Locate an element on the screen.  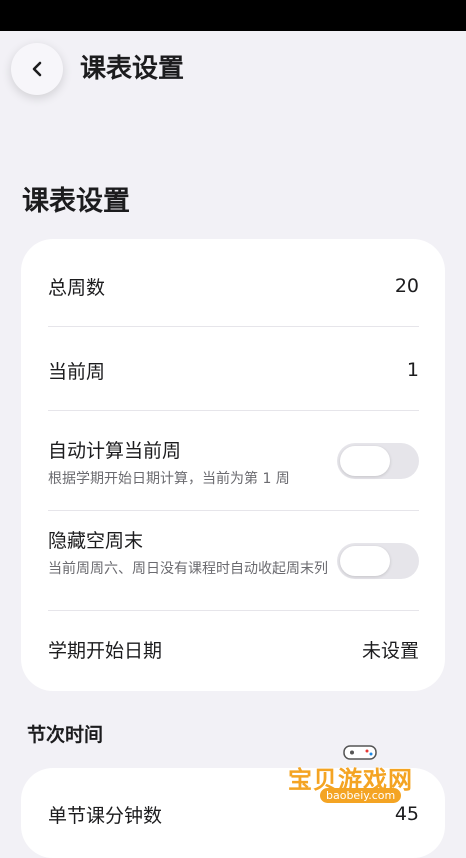
term-start-row: 学期开始日期 未设置 is located at coordinates (233, 652).